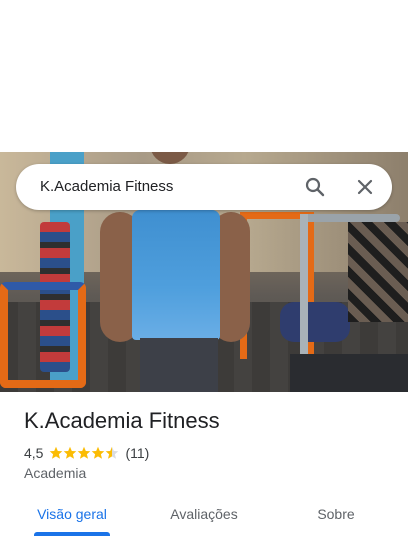 This screenshot has width=408, height=544. I want to click on close-icon, so click(365, 187).